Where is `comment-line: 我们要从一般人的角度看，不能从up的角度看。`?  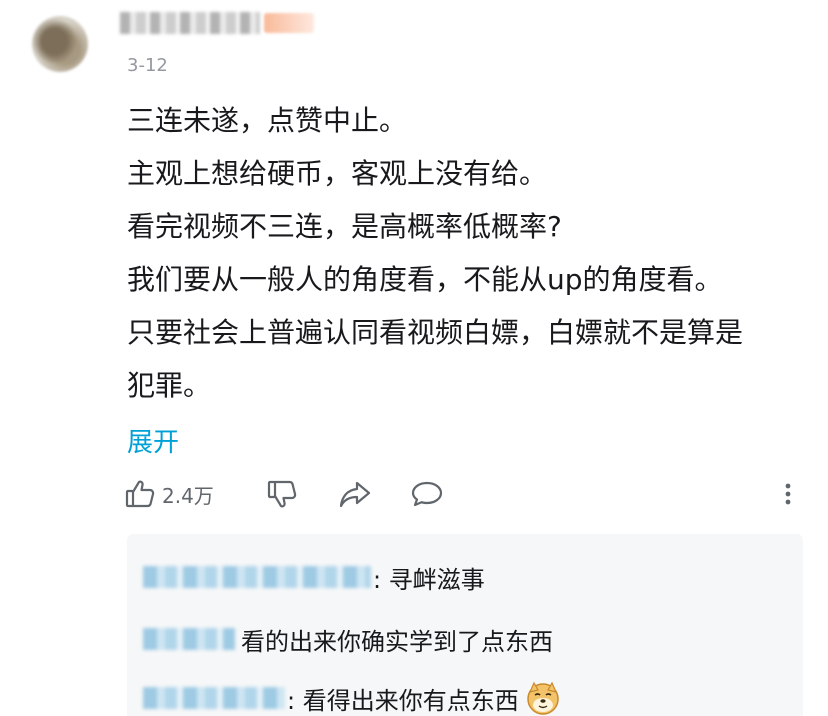 comment-line: 我们要从一般人的角度看，不能从up的角度看。 is located at coordinates (425, 279).